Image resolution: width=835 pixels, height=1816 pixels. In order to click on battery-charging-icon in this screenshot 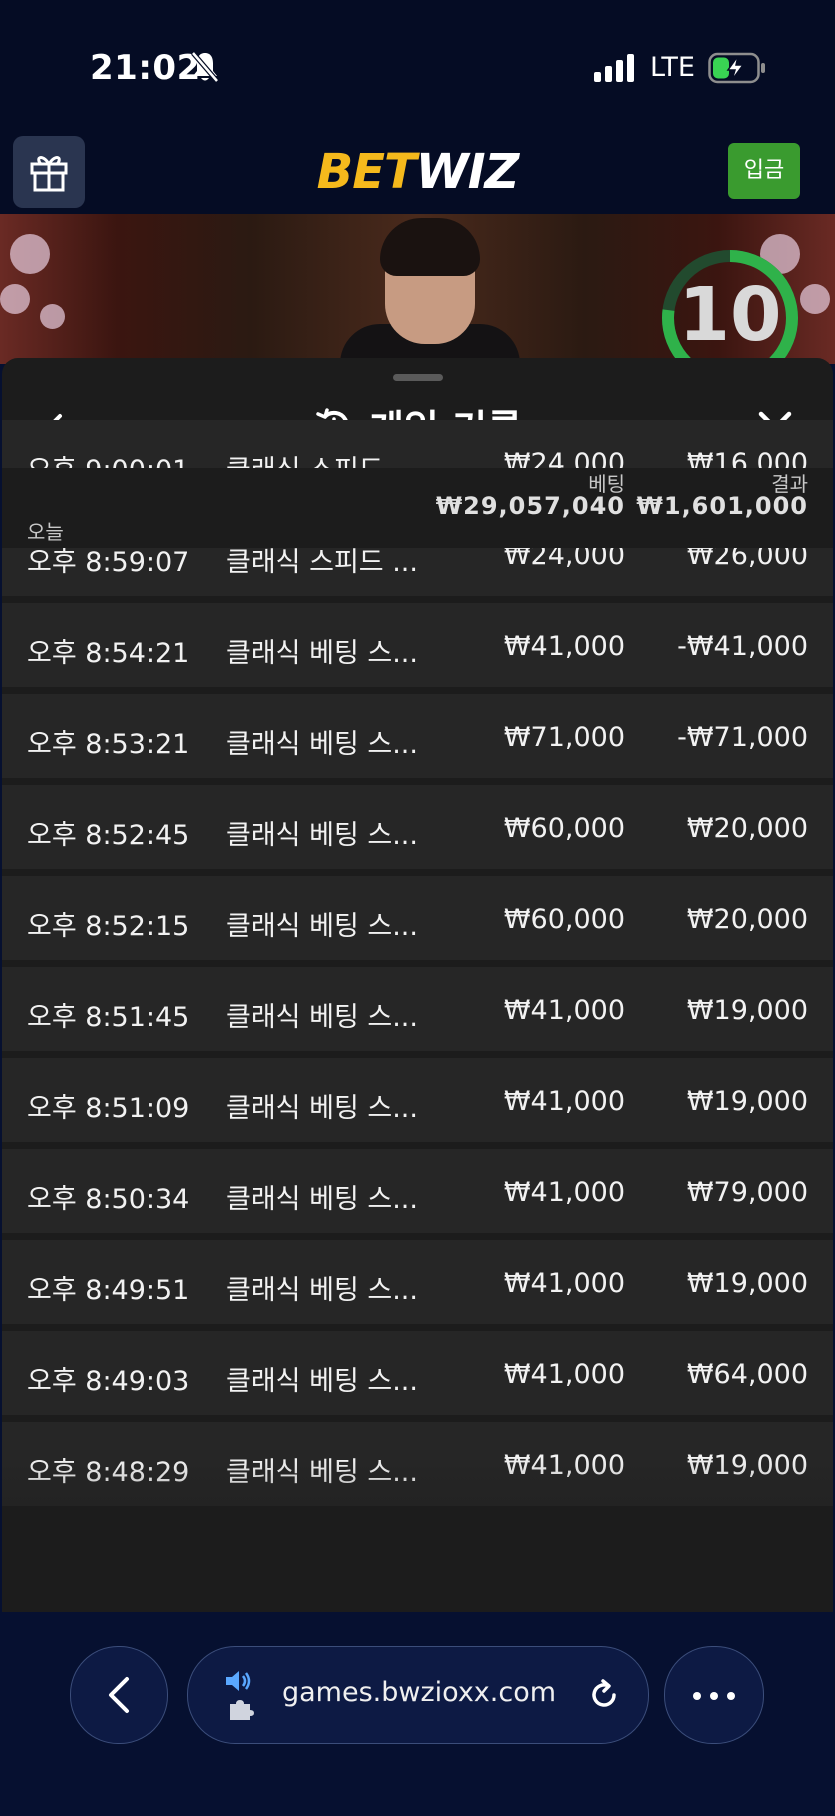, I will do `click(736, 68)`.